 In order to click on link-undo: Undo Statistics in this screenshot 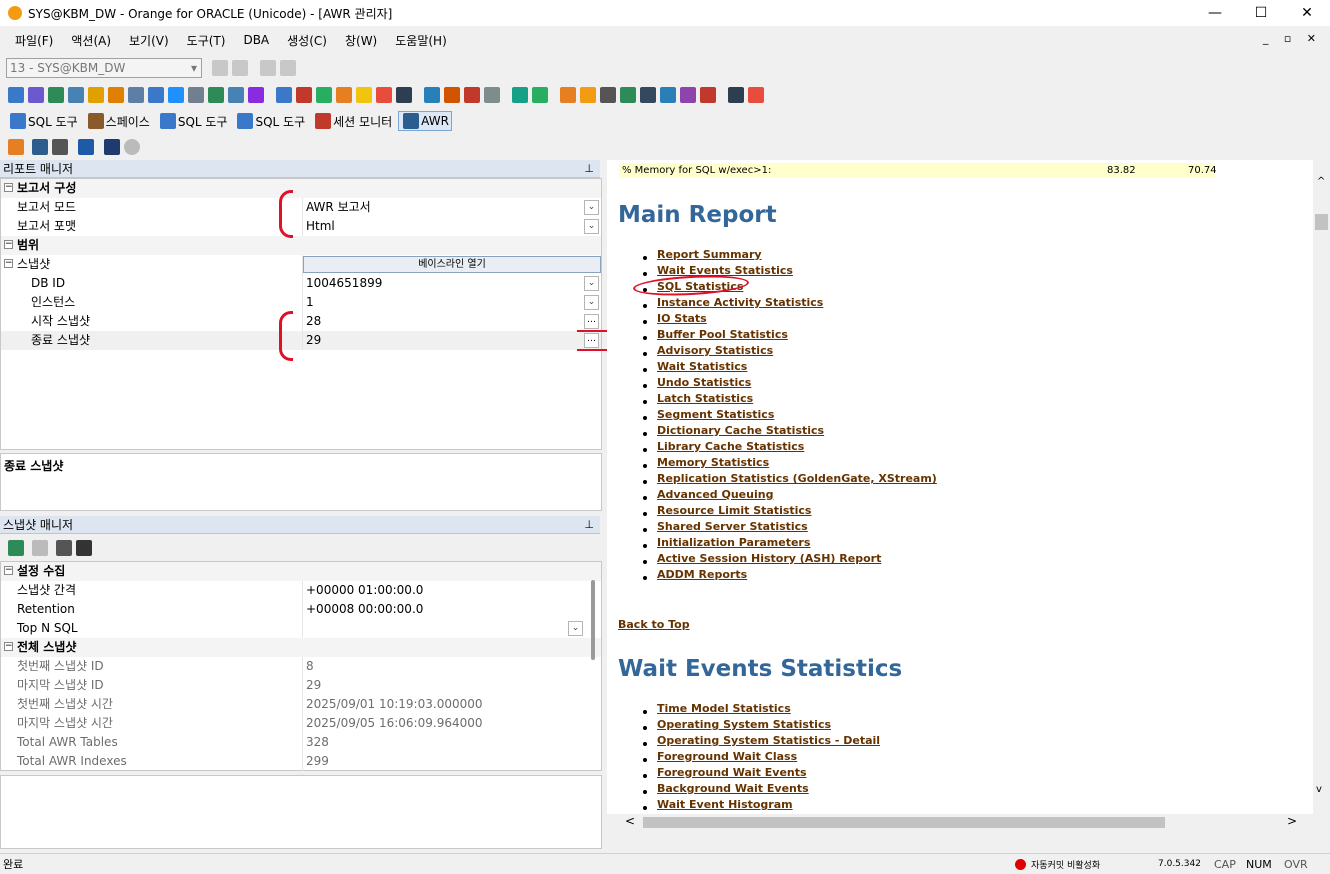, I will do `click(790, 383)`.